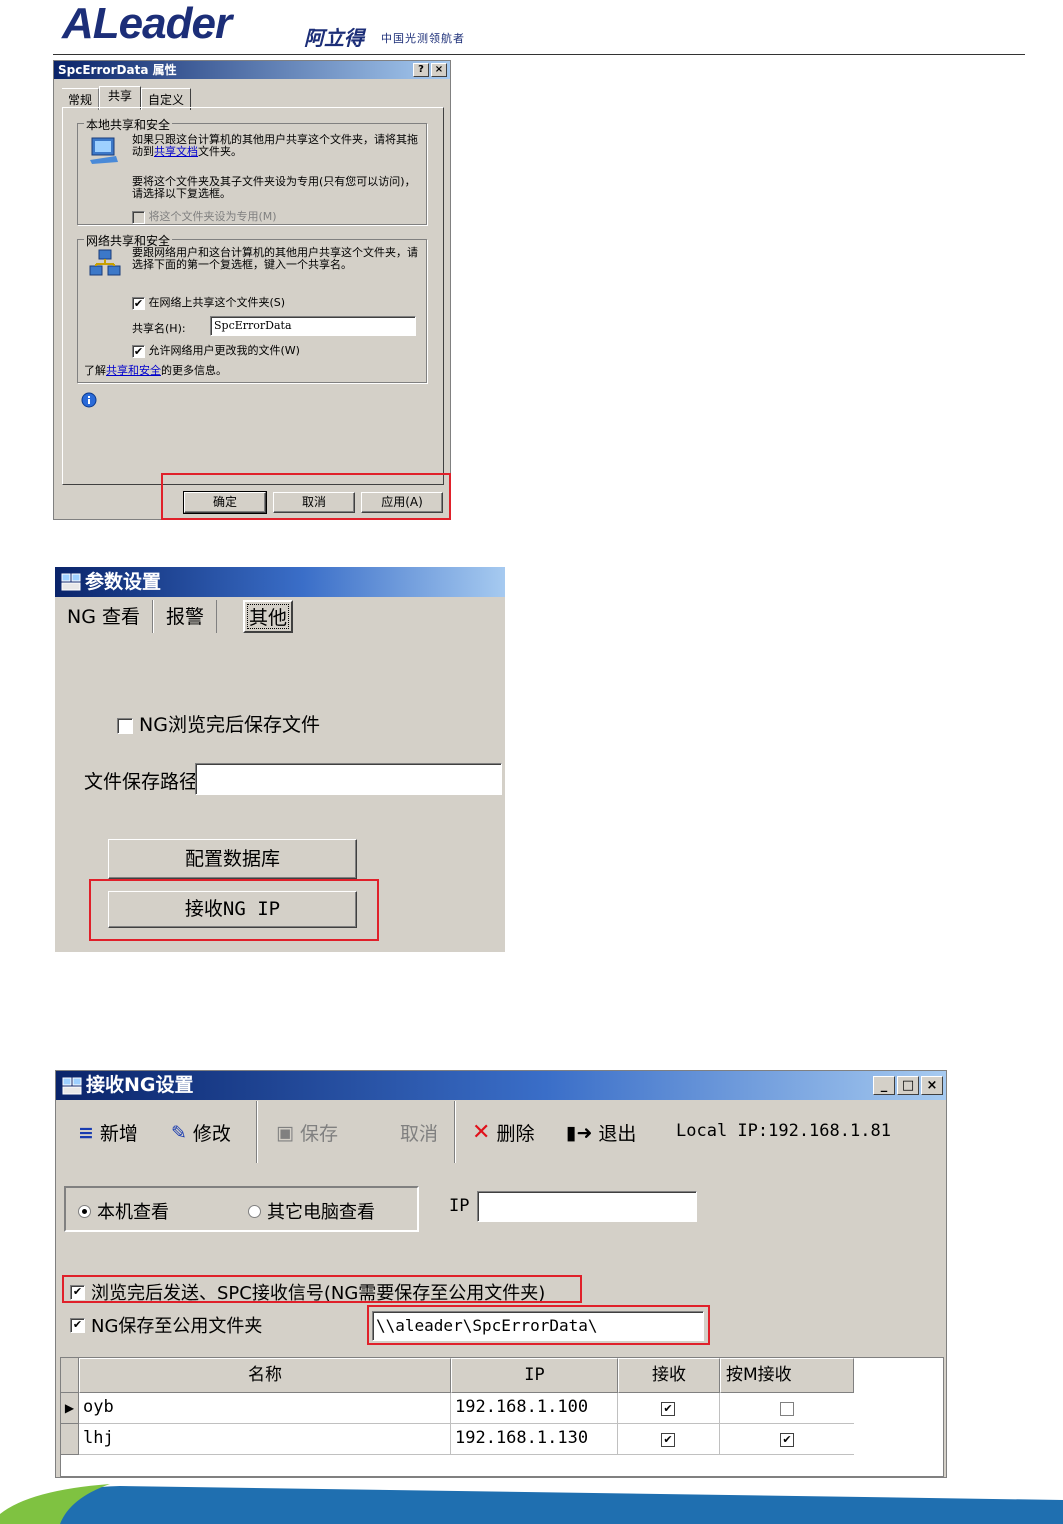 This screenshot has height=1524, width=1063. I want to click on company-logo: ALeader, so click(147, 24).